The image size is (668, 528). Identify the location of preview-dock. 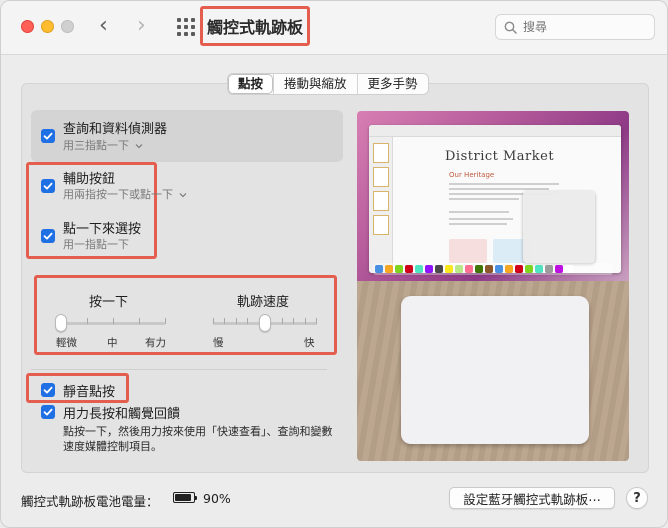
(493, 269).